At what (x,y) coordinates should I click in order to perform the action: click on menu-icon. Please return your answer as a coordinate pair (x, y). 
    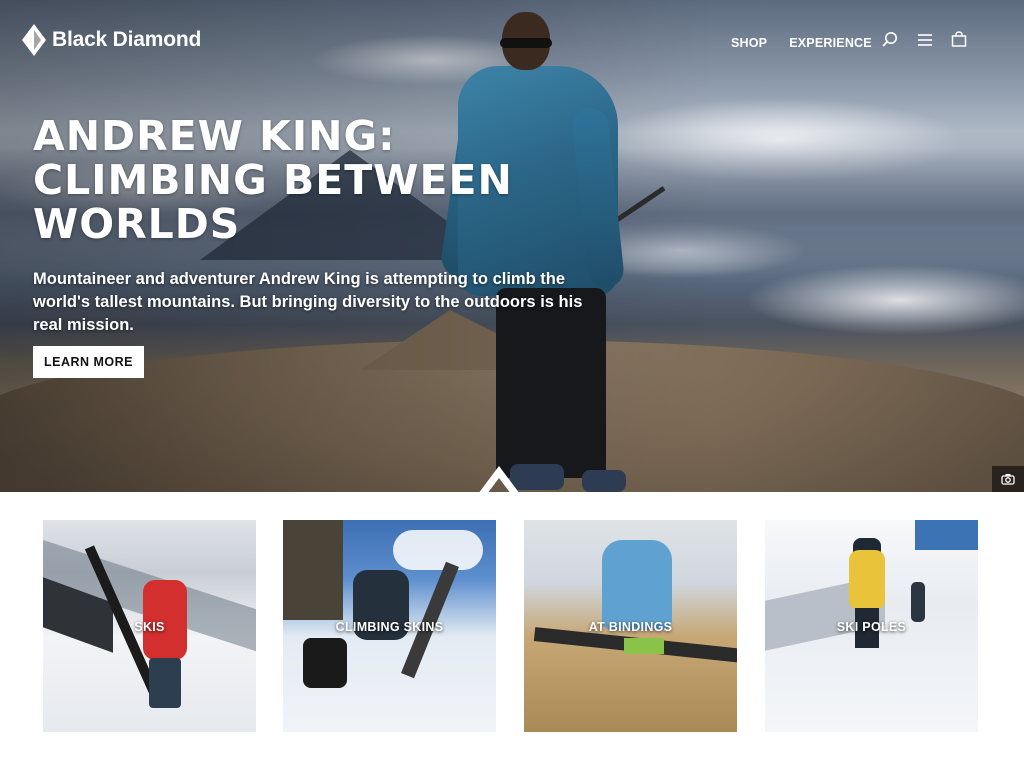
    Looking at the image, I should click on (925, 40).